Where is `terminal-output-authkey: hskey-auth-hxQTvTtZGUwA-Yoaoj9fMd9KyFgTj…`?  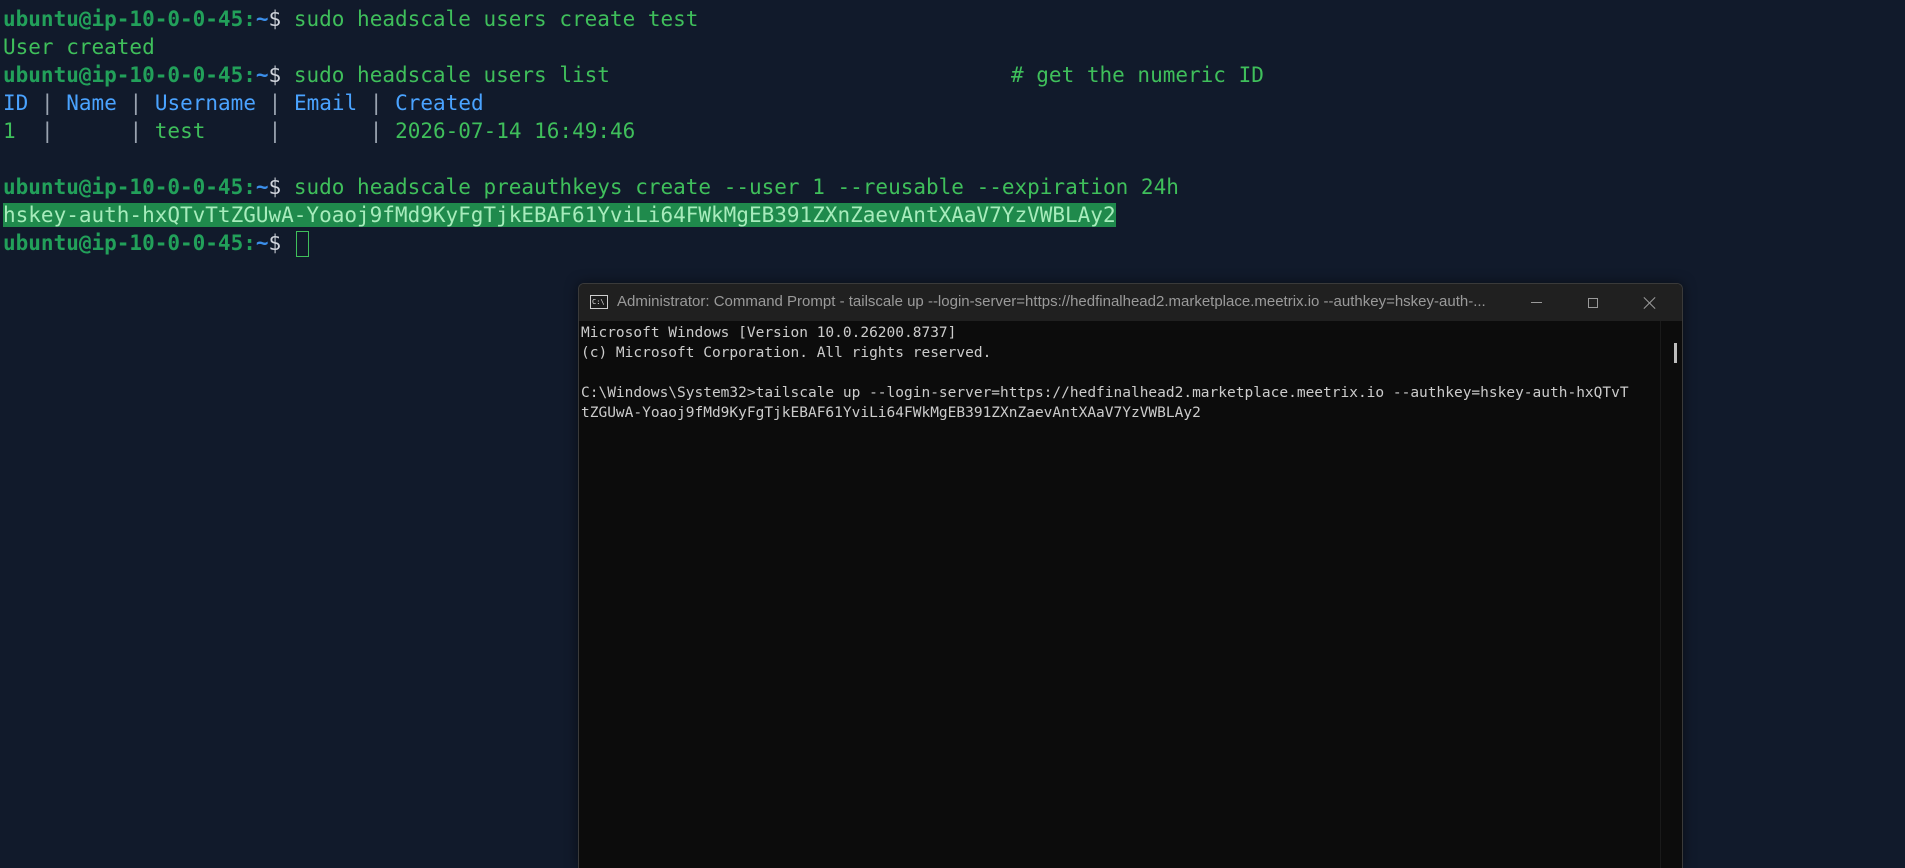
terminal-output-authkey: hskey-auth-hxQTvTtZGUwA-Yoaoj9fMd9KyFgTj… is located at coordinates (559, 215).